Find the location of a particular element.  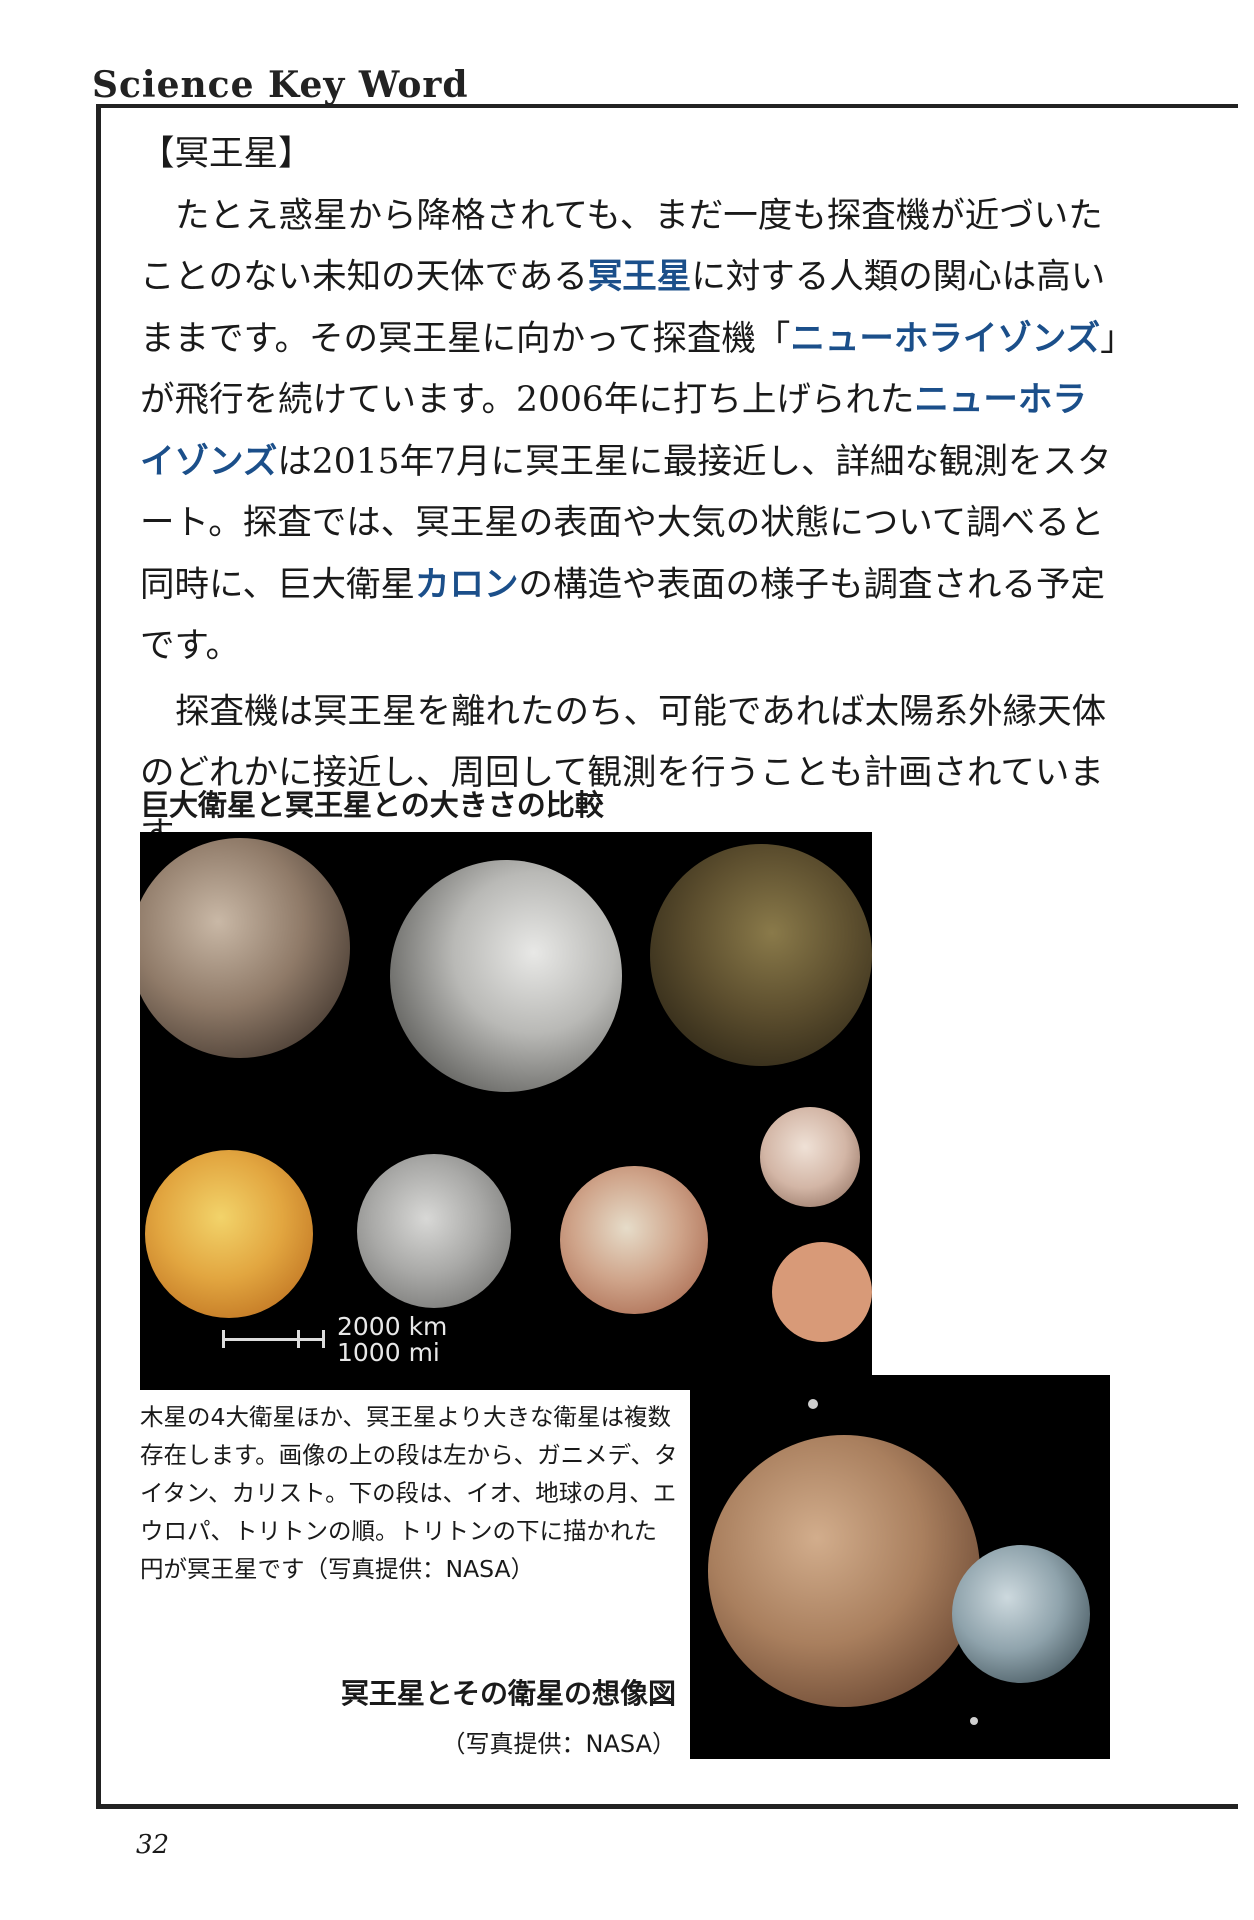

page-number: 32 is located at coordinates (153, 1845).